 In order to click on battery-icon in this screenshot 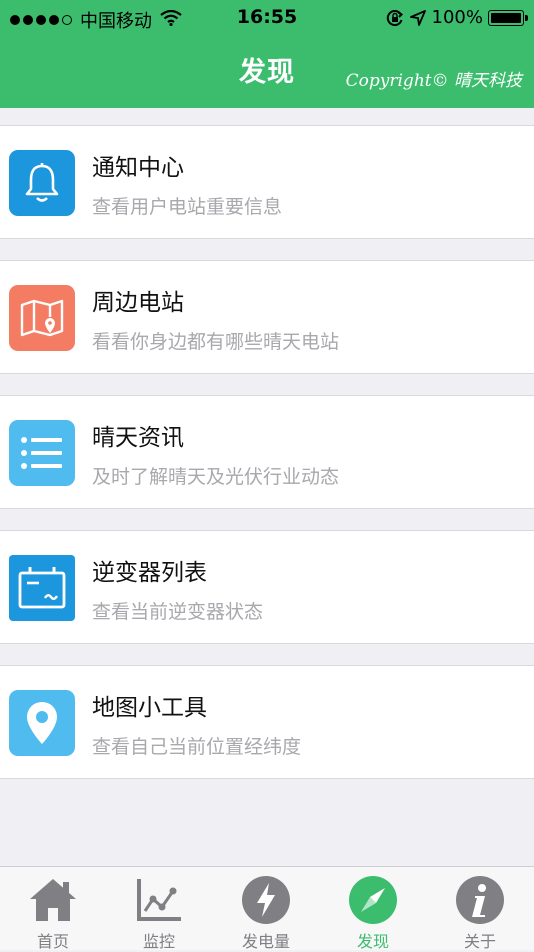, I will do `click(508, 17)`.